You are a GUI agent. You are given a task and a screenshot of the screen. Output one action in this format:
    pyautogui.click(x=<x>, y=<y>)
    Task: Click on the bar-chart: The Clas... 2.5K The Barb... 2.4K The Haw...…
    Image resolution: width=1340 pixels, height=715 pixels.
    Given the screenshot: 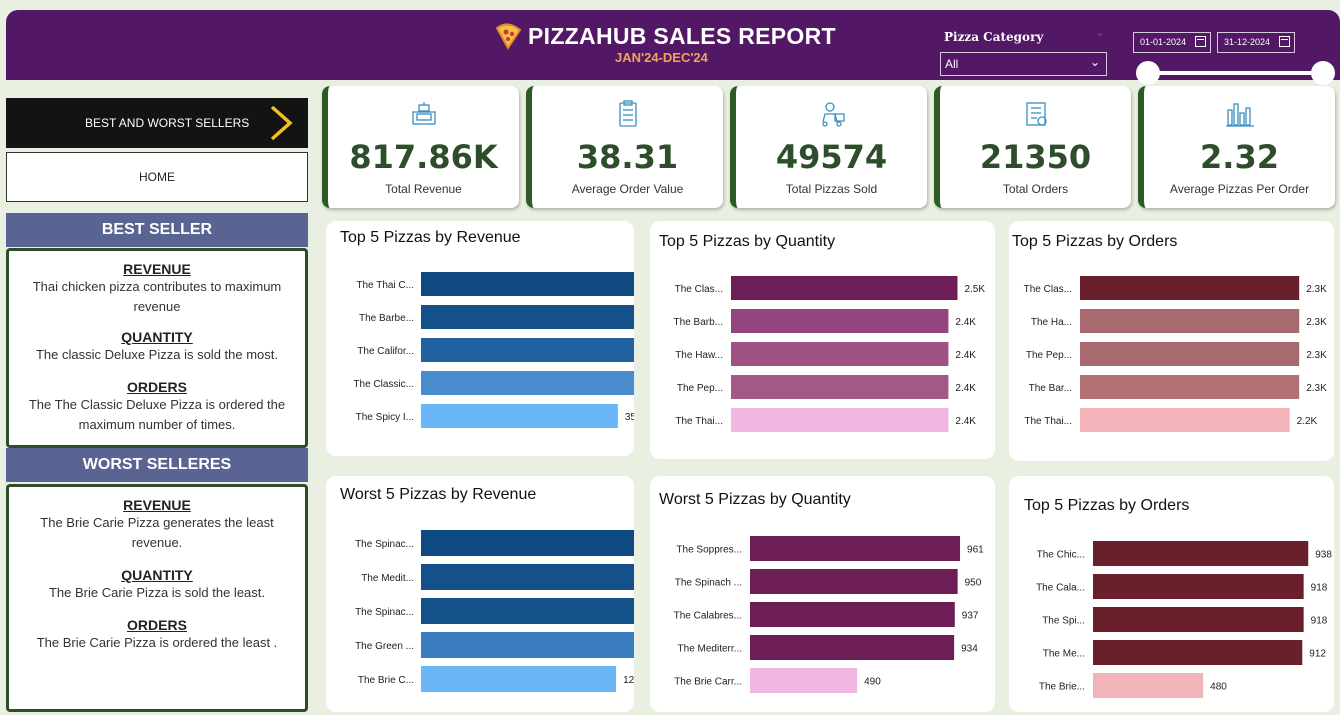 What is the action you would take?
    pyautogui.click(x=829, y=354)
    